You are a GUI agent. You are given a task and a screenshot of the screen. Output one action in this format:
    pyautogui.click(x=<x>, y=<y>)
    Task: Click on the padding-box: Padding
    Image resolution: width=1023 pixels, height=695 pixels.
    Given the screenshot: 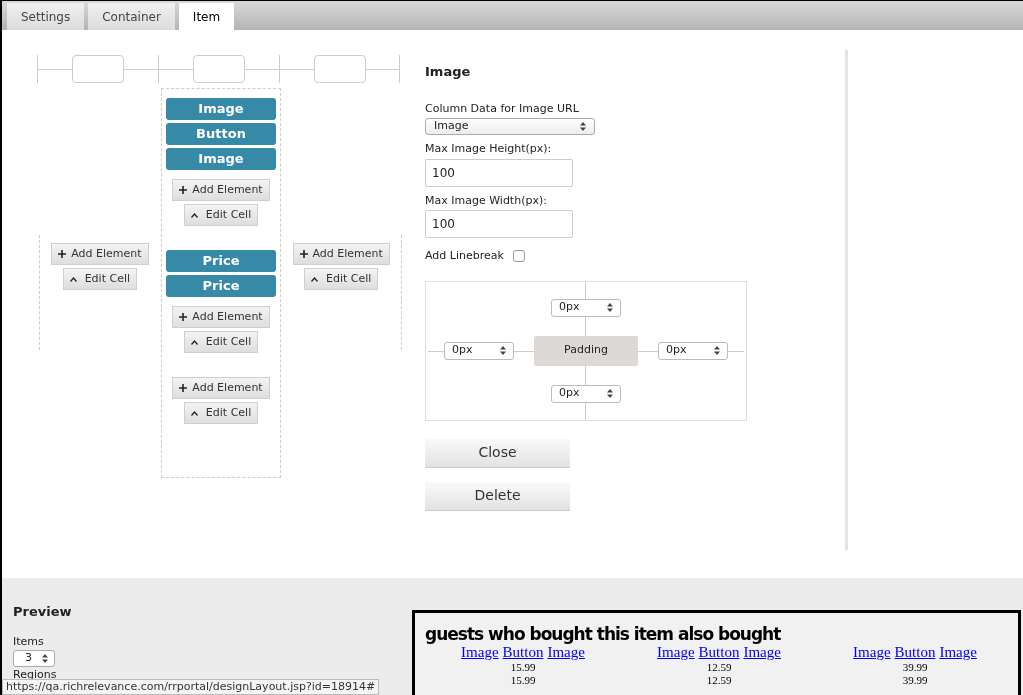 What is the action you would take?
    pyautogui.click(x=586, y=350)
    